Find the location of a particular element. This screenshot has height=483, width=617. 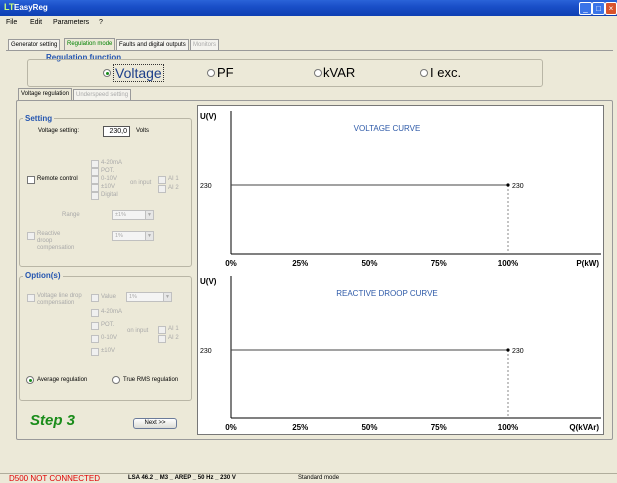

ai1-checkbox is located at coordinates (162, 180).